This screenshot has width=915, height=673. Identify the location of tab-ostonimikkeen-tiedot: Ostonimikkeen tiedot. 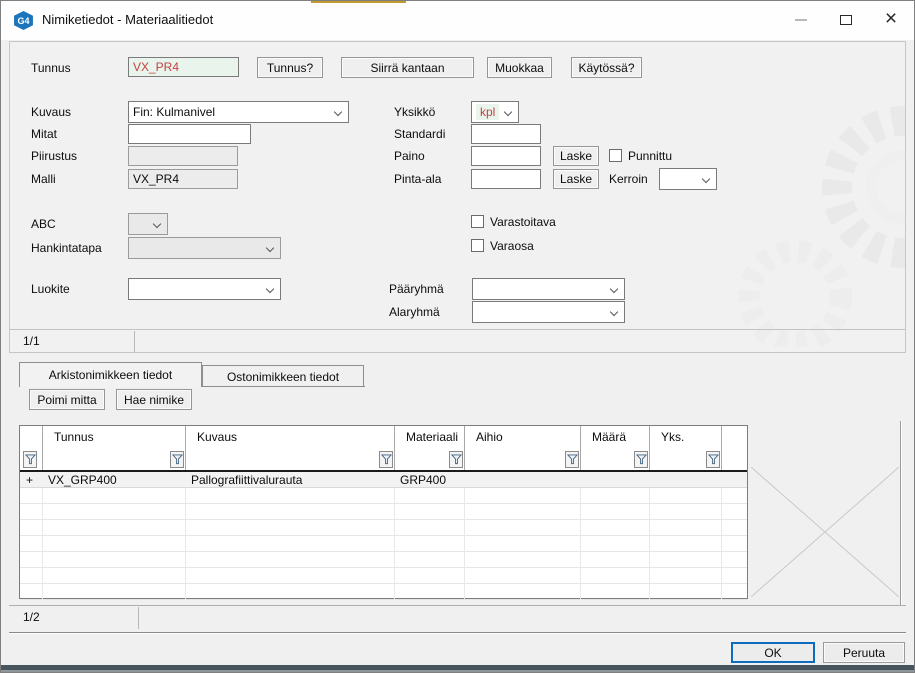
(283, 376).